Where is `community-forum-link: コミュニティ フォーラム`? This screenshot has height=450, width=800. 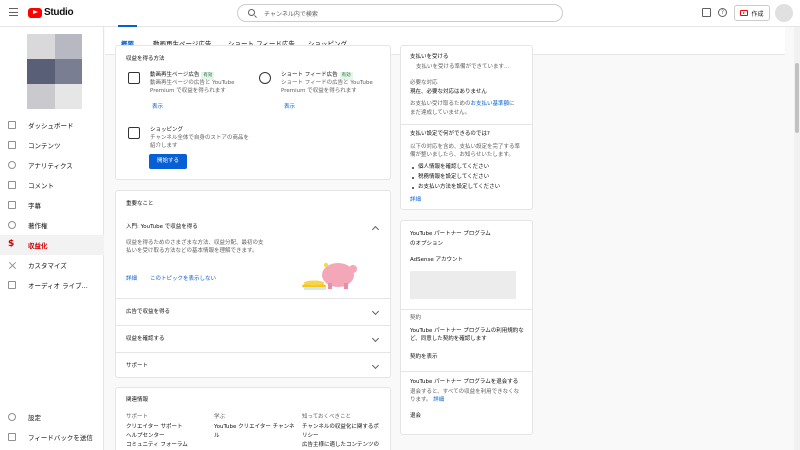 community-forum-link: コミュニティ フォーラム is located at coordinates (157, 445).